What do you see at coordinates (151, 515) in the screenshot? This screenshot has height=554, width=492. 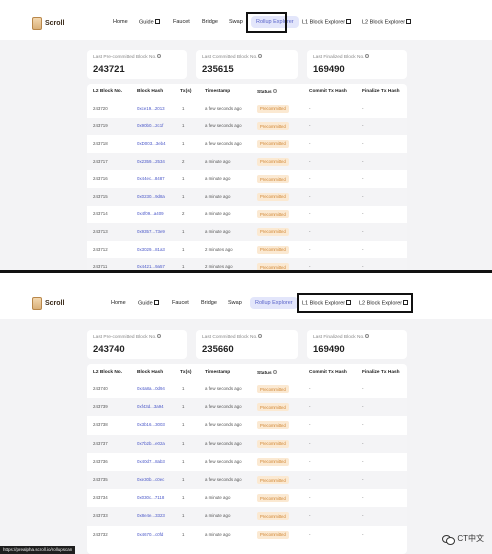 I see `cell-block-hash-link: 0x8e4e...3323` at bounding box center [151, 515].